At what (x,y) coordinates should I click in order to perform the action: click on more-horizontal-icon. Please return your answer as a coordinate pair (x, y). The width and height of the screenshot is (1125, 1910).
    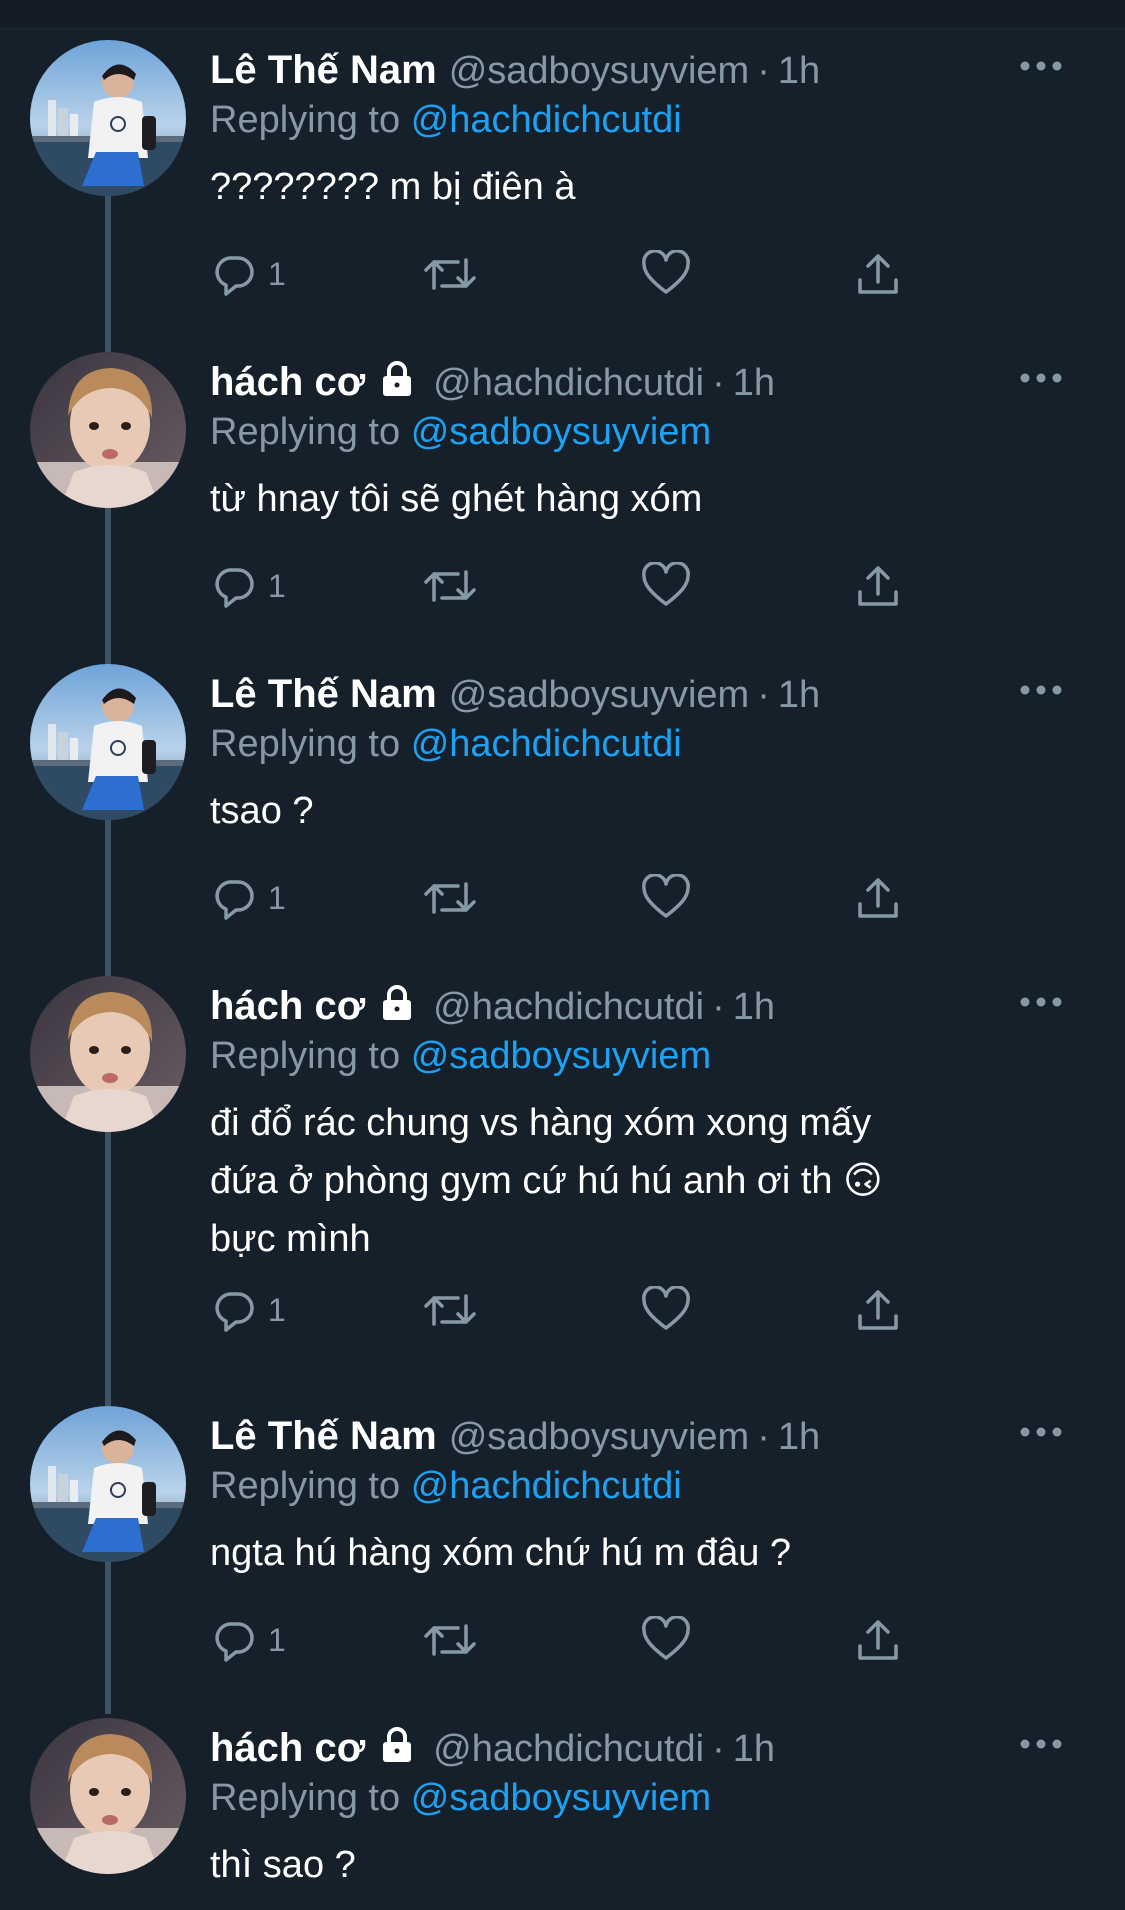
    Looking at the image, I should click on (1041, 1002).